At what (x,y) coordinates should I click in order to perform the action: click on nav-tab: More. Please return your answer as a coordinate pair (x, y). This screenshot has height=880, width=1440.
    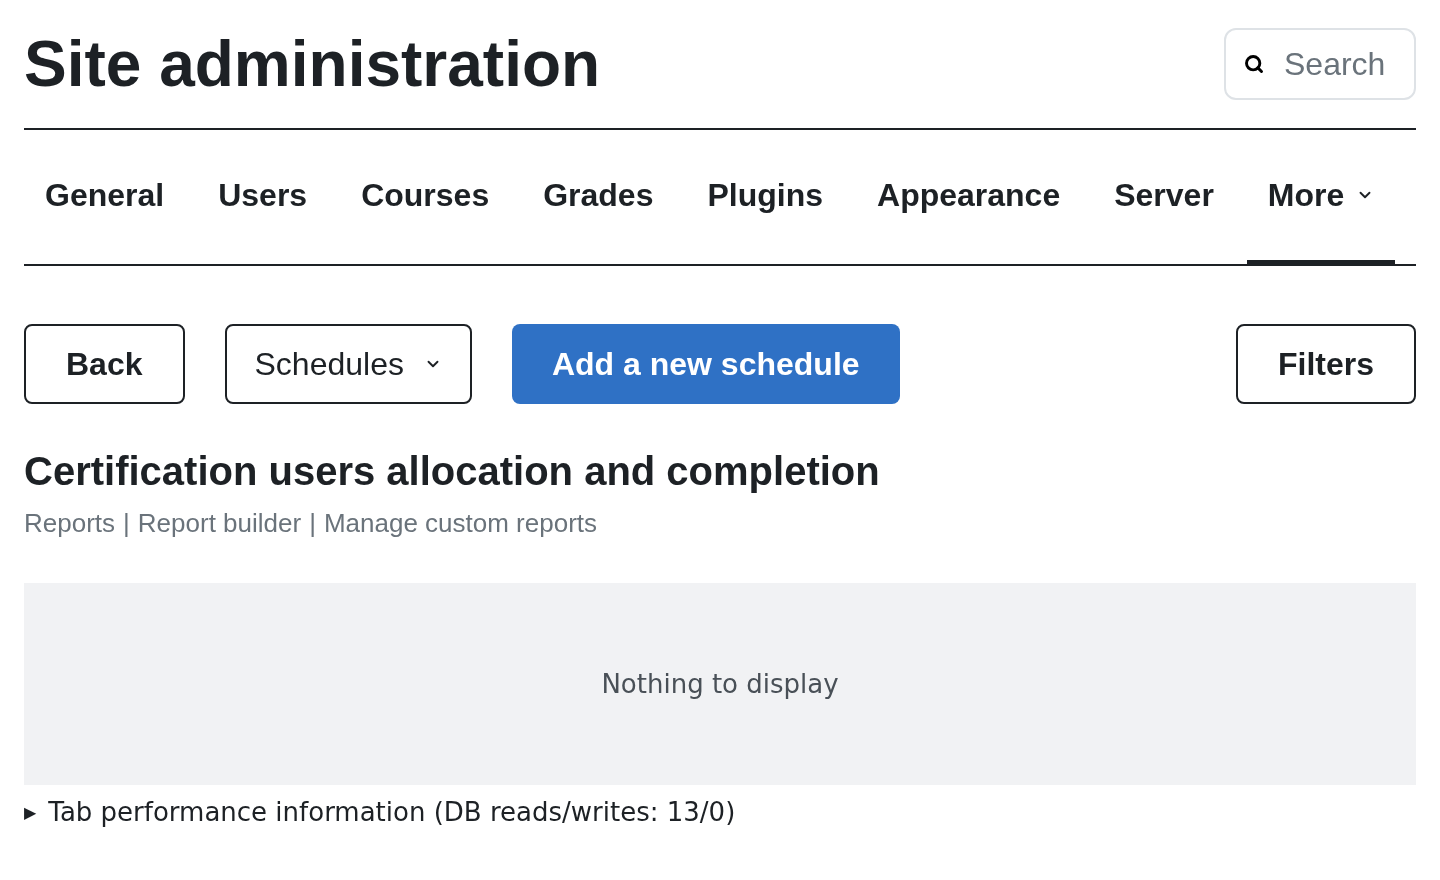
    Looking at the image, I should click on (1321, 198).